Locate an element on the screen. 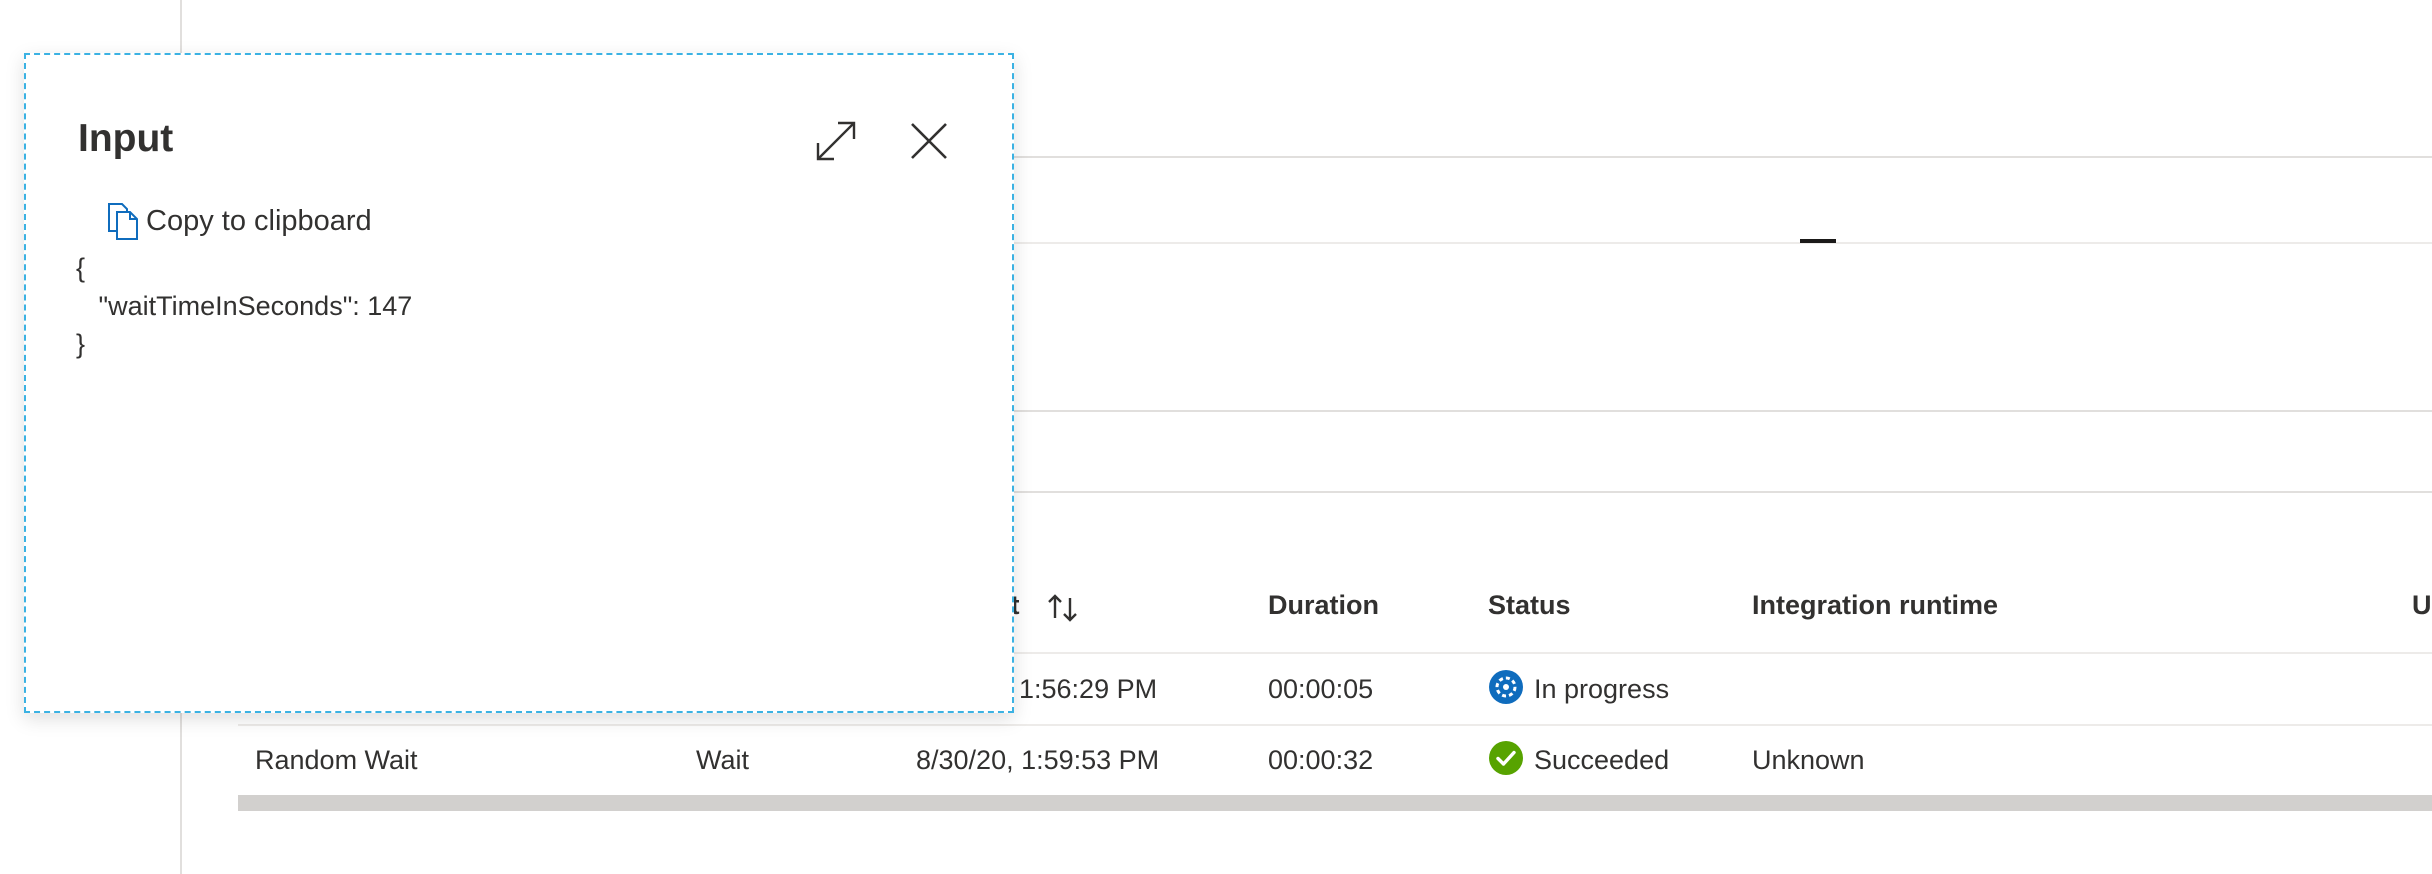 This screenshot has height=874, width=2432. column-header-duration: Duration is located at coordinates (1323, 605).